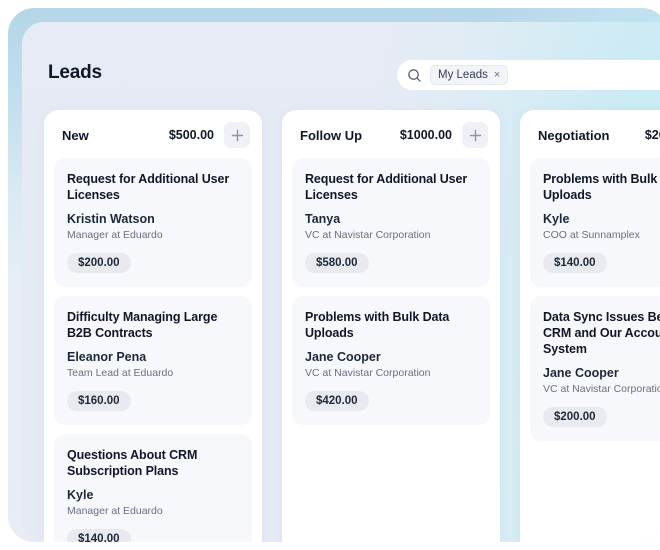 Image resolution: width=660 pixels, height=550 pixels. I want to click on column-header: Follow Up $1000.00, so click(391, 135).